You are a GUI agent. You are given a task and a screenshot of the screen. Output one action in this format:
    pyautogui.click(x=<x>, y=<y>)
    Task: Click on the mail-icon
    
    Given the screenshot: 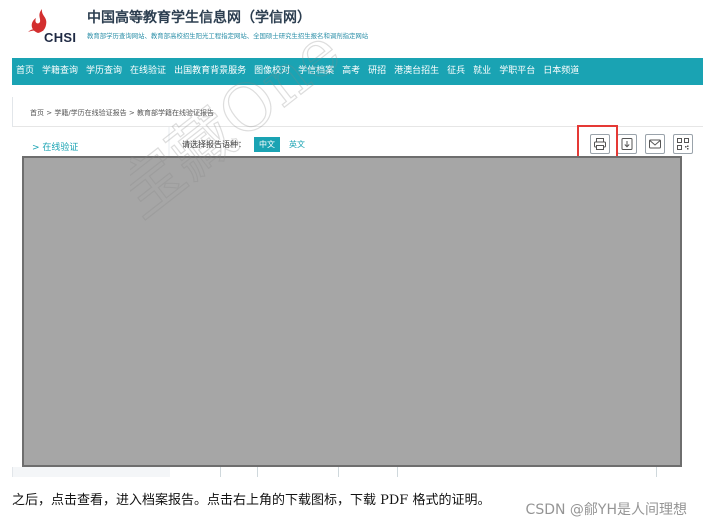 What is the action you would take?
    pyautogui.click(x=655, y=144)
    